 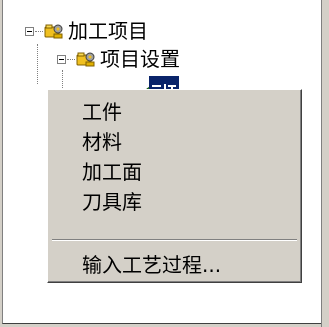 I want to click on window-border, so click(x=325, y=163).